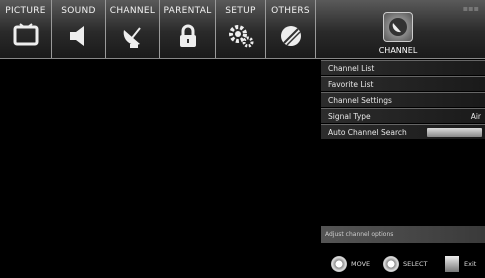 This screenshot has width=485, height=278. What do you see at coordinates (391, 264) in the screenshot?
I see `ok-icon` at bounding box center [391, 264].